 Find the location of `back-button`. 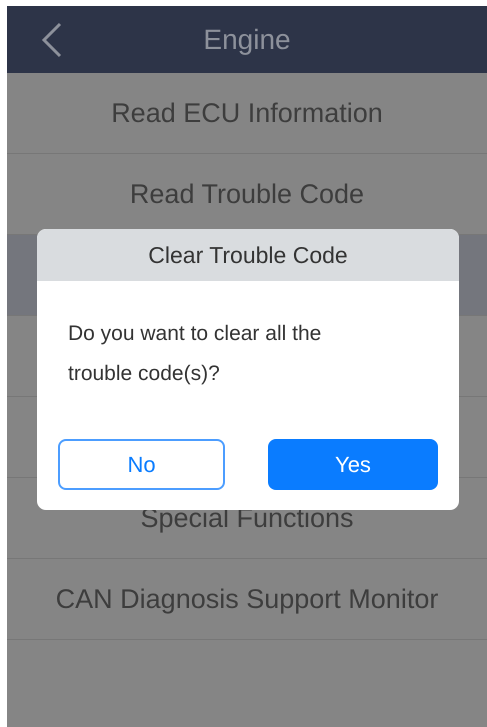

back-button is located at coordinates (52, 40).